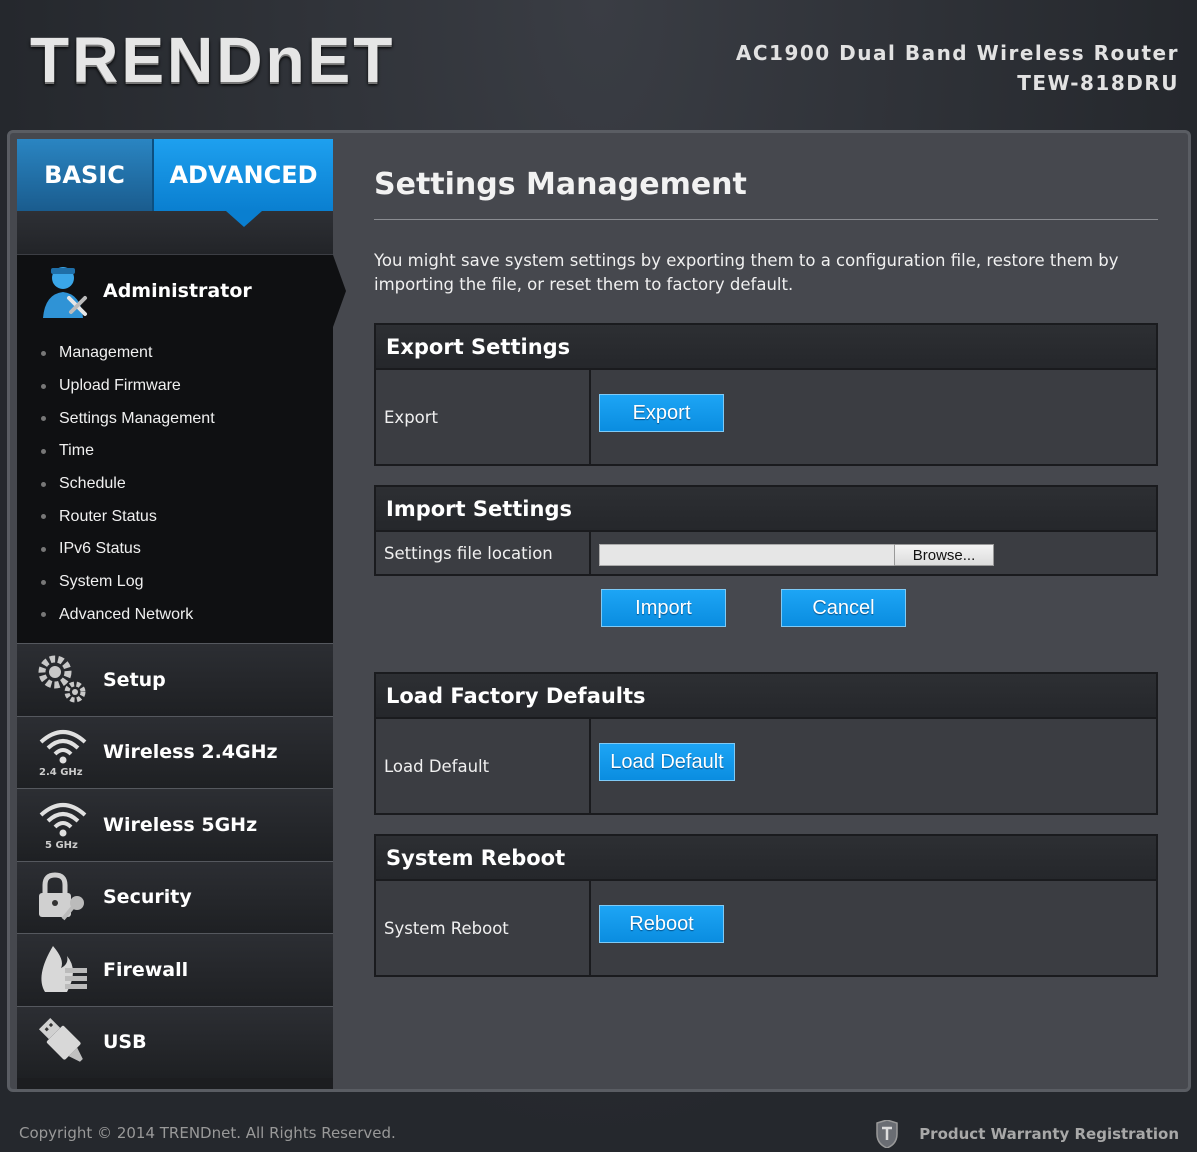  I want to click on sidebar-item-router-status: Router Status, so click(175, 516).